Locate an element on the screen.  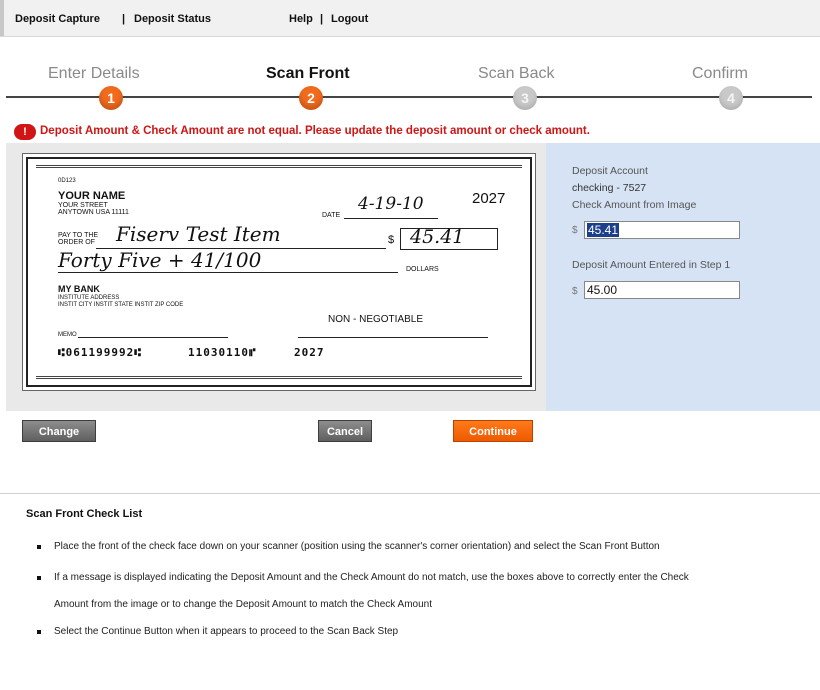
check-date: 4-19-10 is located at coordinates (391, 204).